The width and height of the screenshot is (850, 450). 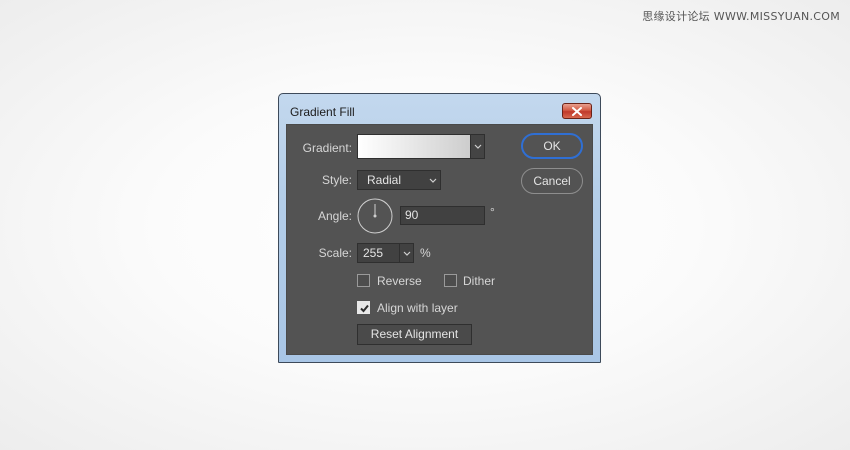 What do you see at coordinates (334, 216) in the screenshot?
I see `angle-label: Angle:` at bounding box center [334, 216].